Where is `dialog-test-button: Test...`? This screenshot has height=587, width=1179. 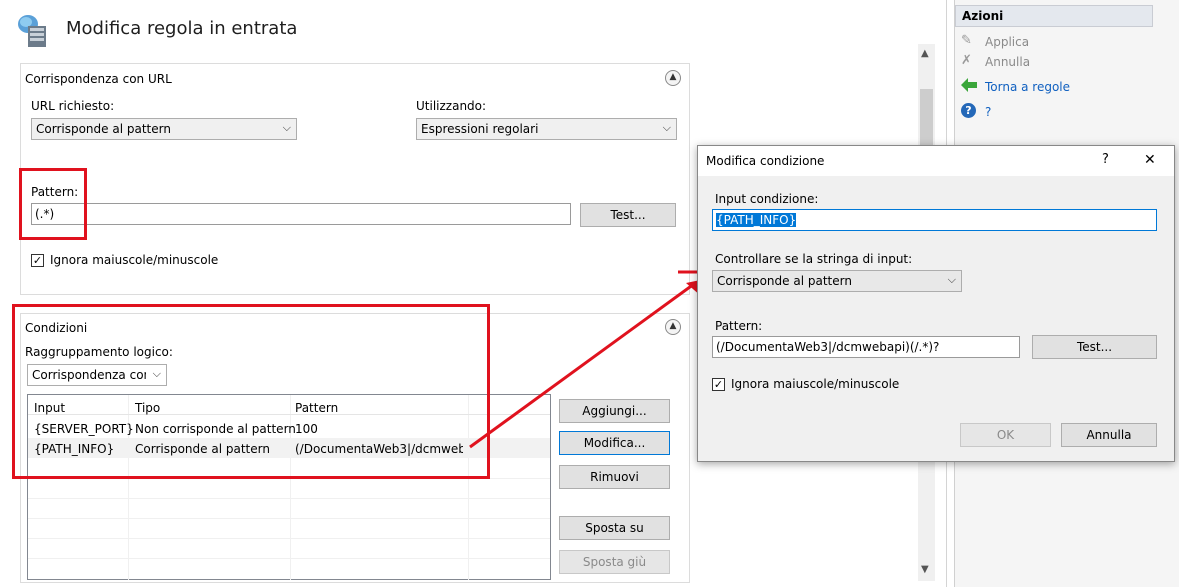 dialog-test-button: Test... is located at coordinates (1094, 347).